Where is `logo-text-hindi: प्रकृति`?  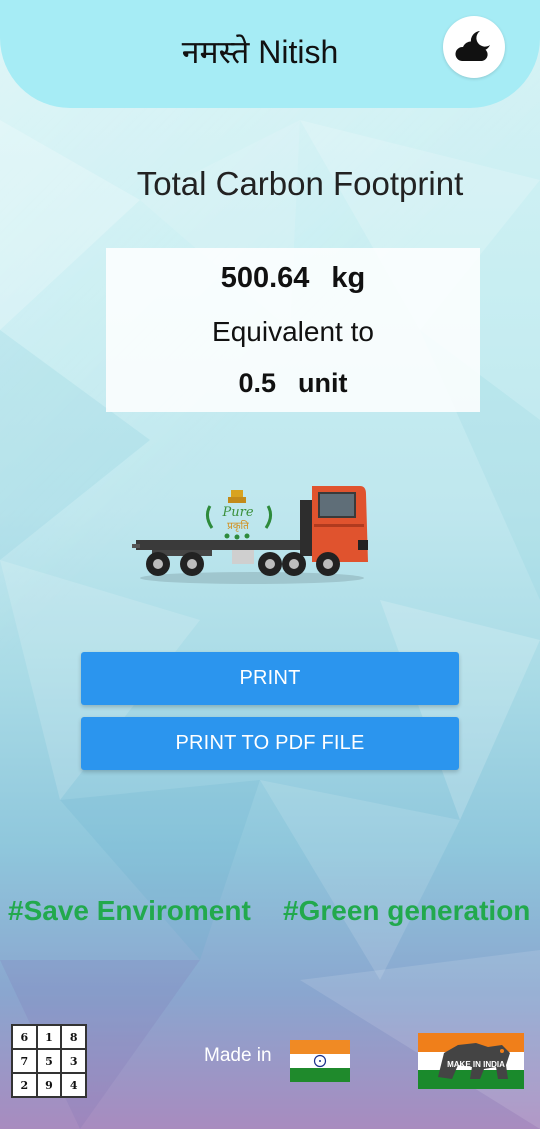
logo-text-hindi: प्रकृति is located at coordinates (238, 526).